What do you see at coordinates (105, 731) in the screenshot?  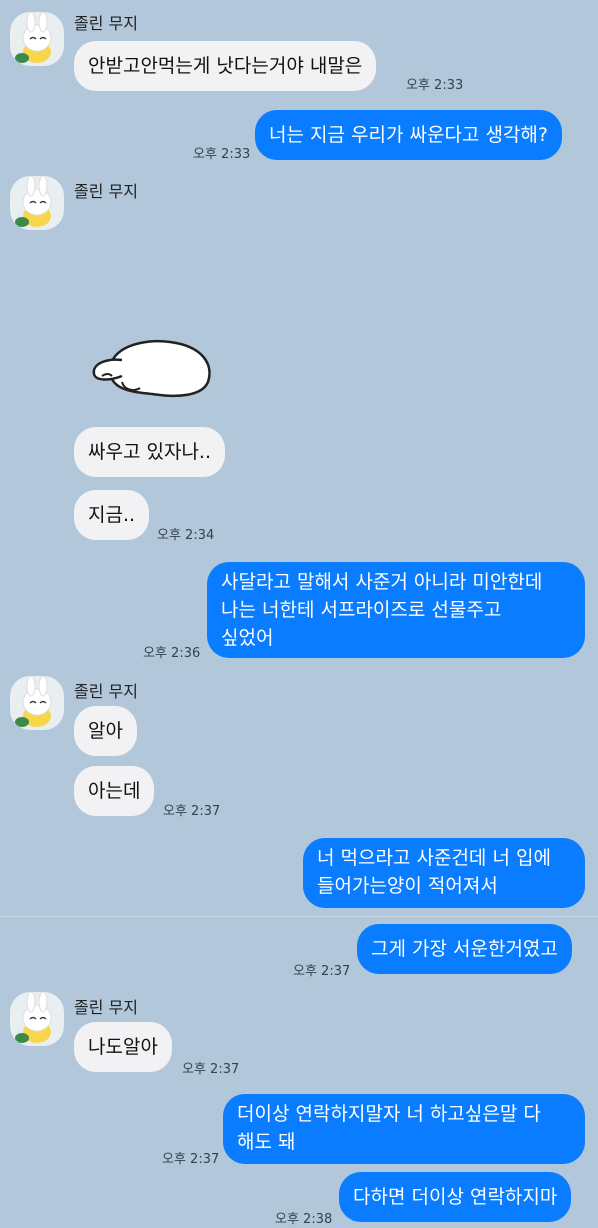 I see `message-bubble: 알아` at bounding box center [105, 731].